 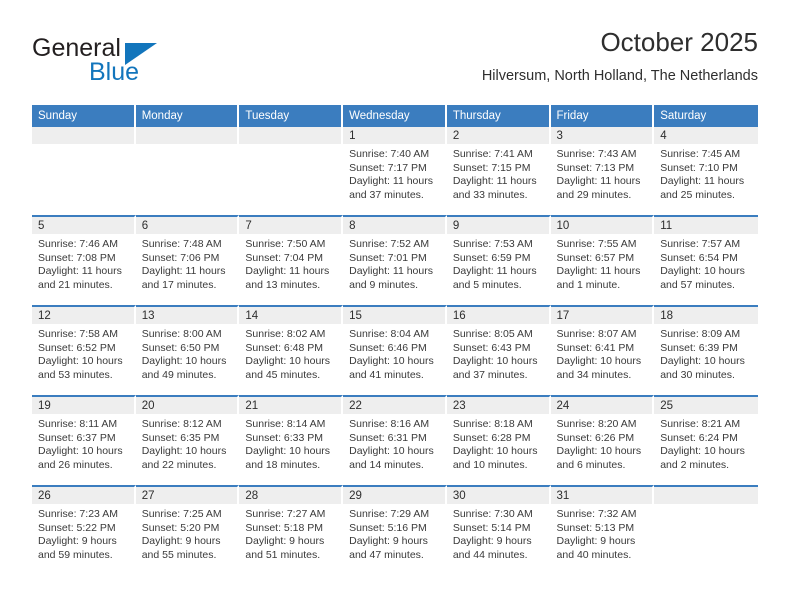 What do you see at coordinates (183, 278) in the screenshot?
I see `daylight-text: Daylight: 11 hours and 17 minutes.` at bounding box center [183, 278].